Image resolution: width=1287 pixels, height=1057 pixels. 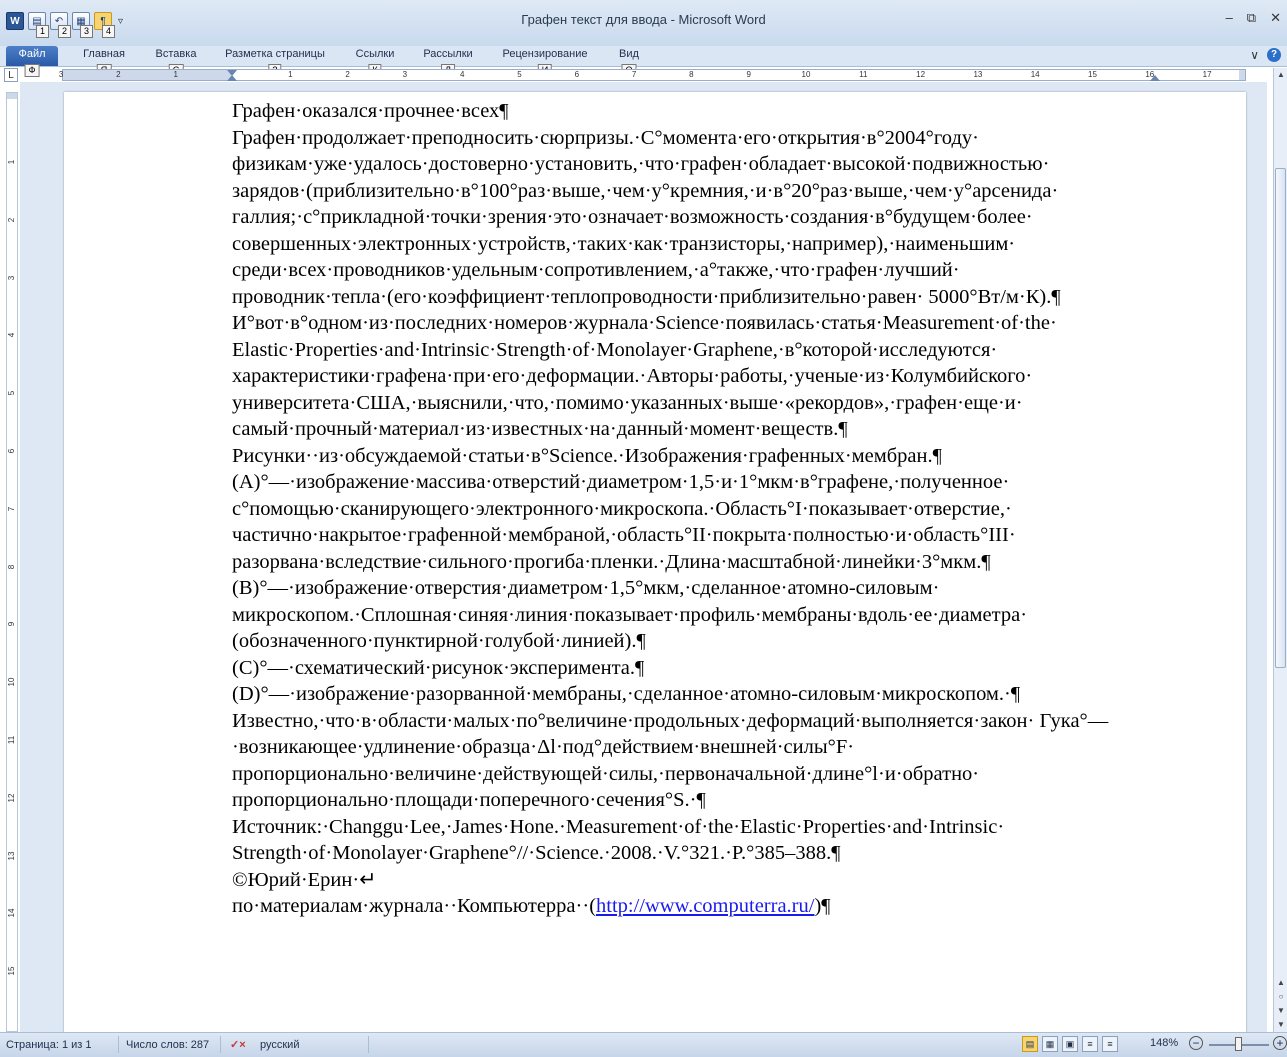 What do you see at coordinates (11, 913) in the screenshot?
I see `ruler-number: 14` at bounding box center [11, 913].